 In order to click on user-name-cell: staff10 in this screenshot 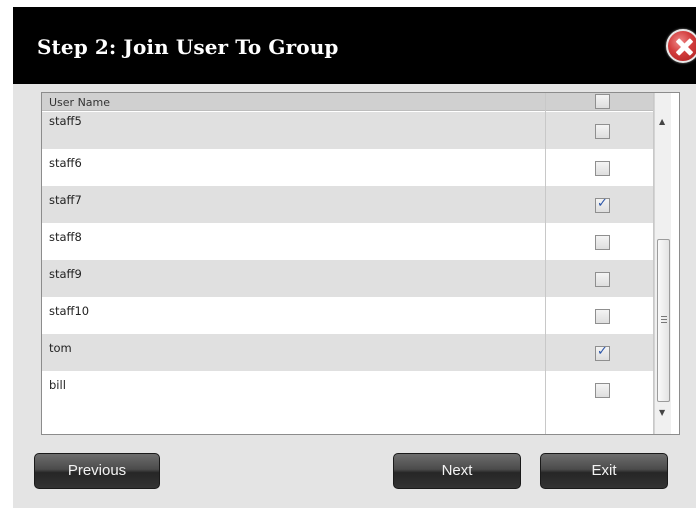, I will do `click(69, 311)`.